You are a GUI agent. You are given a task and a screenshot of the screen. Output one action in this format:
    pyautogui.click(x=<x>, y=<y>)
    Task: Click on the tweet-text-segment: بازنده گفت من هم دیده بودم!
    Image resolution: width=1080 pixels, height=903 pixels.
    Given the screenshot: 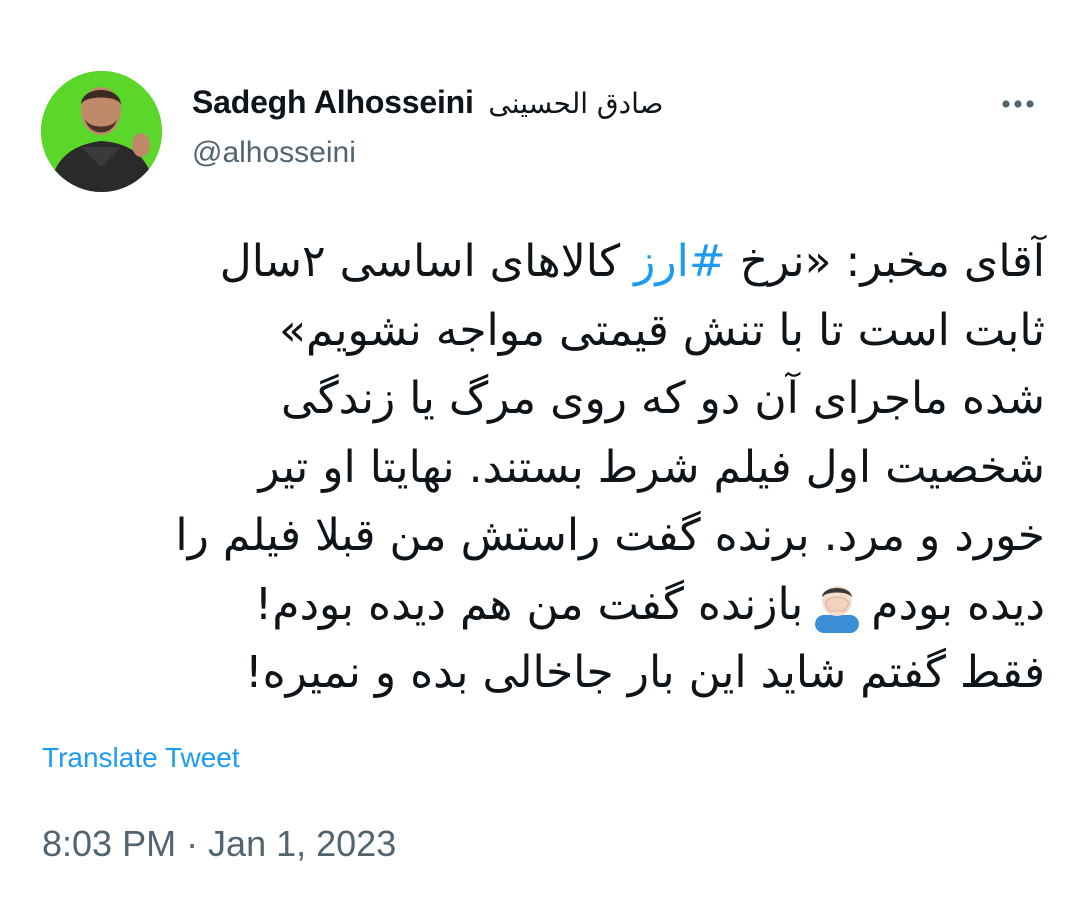 What is the action you would take?
    pyautogui.click(x=529, y=604)
    